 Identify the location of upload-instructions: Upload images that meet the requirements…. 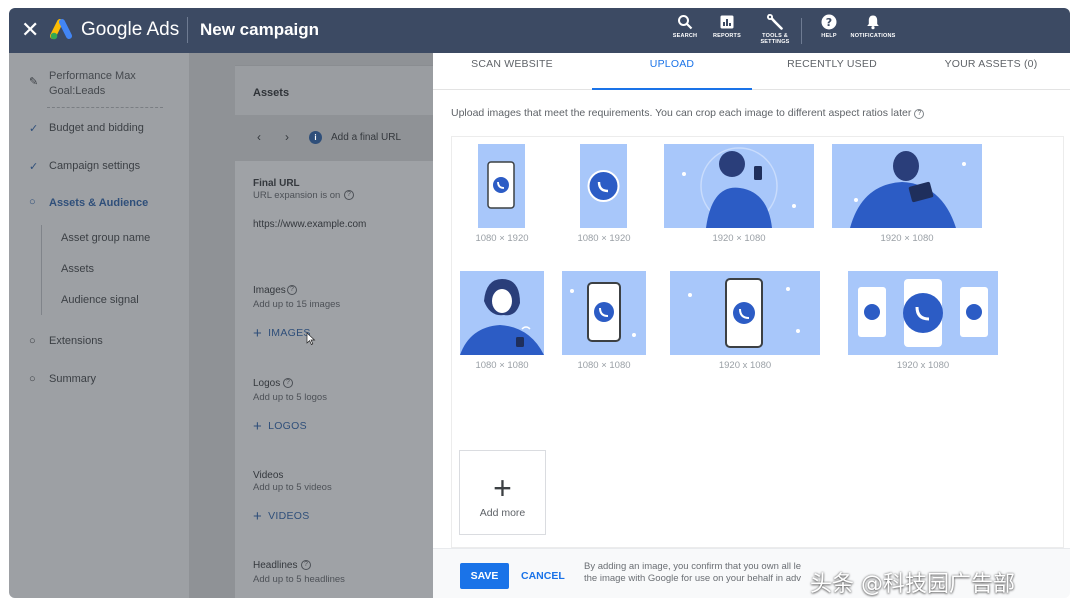
(688, 113).